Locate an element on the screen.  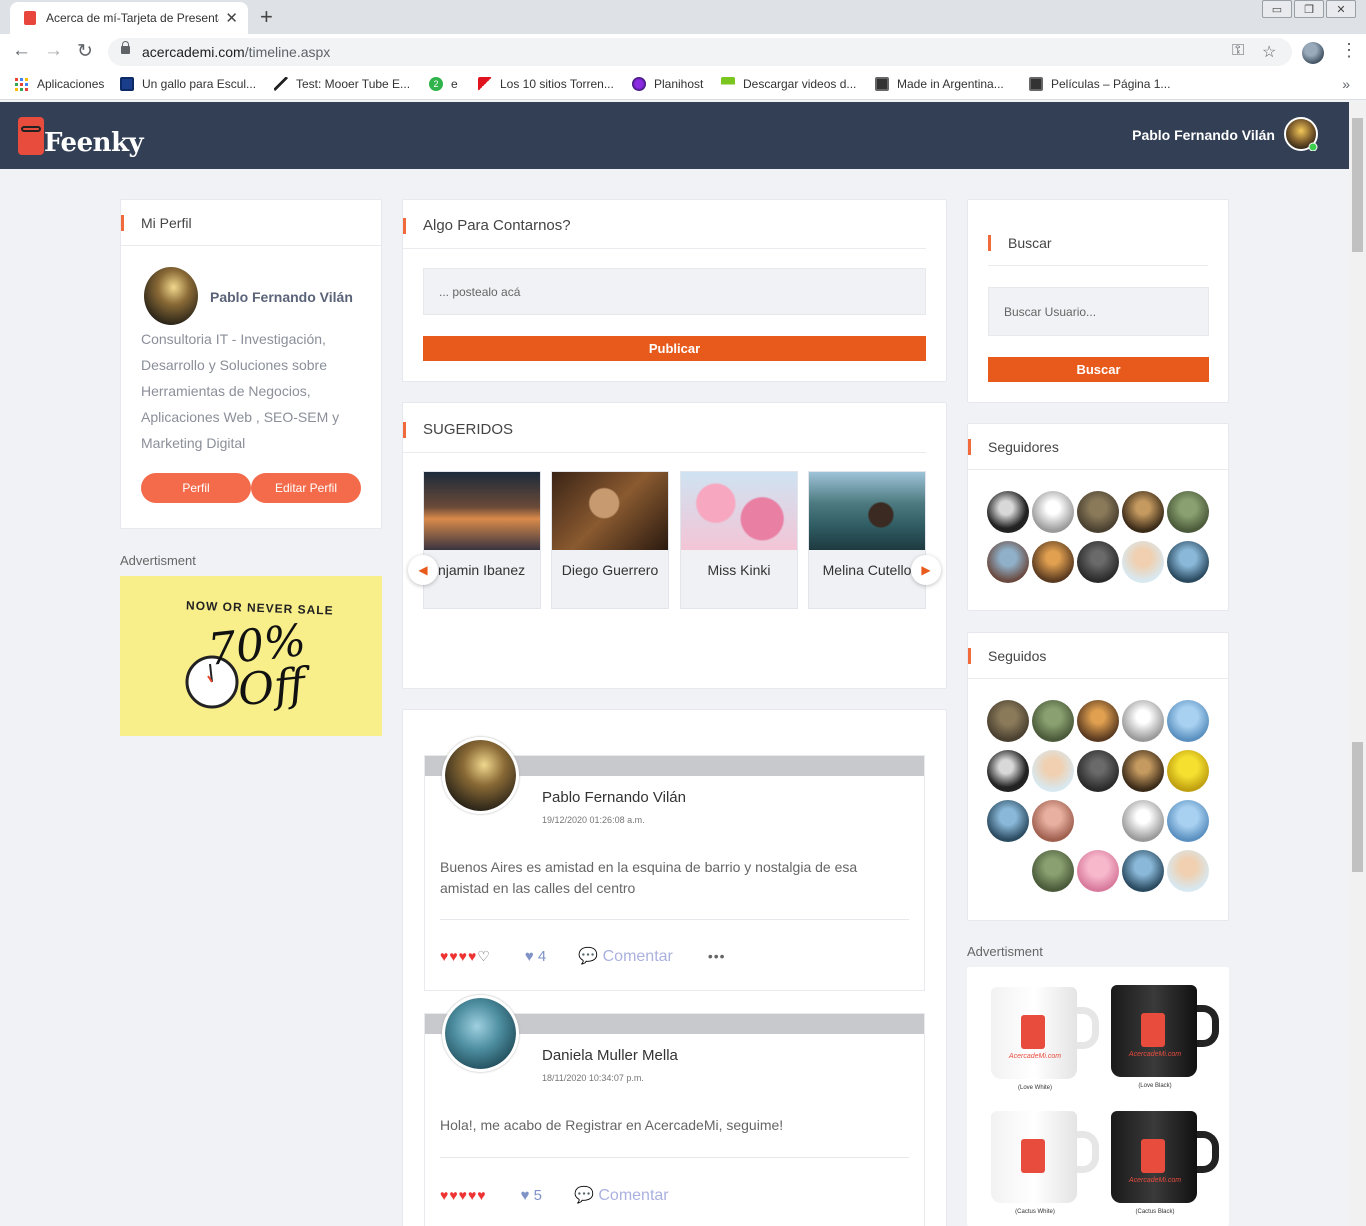
star-bookmark-icon: ☆ is located at coordinates (1269, 52).